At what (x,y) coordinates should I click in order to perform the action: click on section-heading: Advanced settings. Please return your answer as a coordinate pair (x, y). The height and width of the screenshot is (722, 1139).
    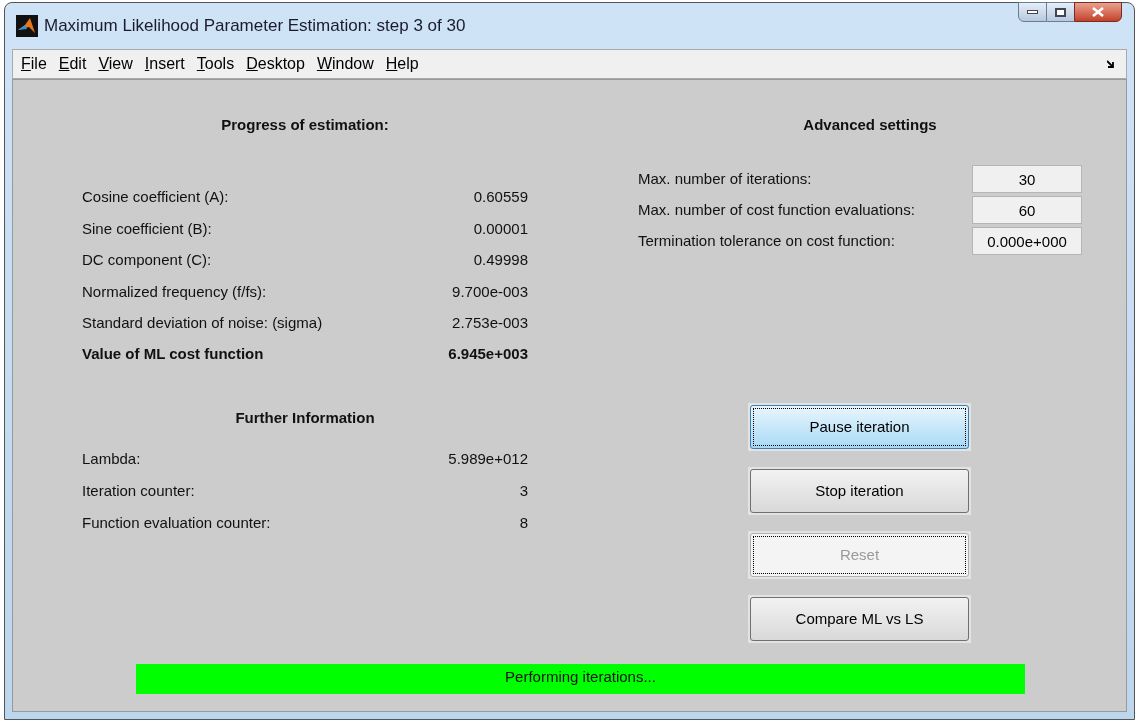
    Looking at the image, I should click on (870, 124).